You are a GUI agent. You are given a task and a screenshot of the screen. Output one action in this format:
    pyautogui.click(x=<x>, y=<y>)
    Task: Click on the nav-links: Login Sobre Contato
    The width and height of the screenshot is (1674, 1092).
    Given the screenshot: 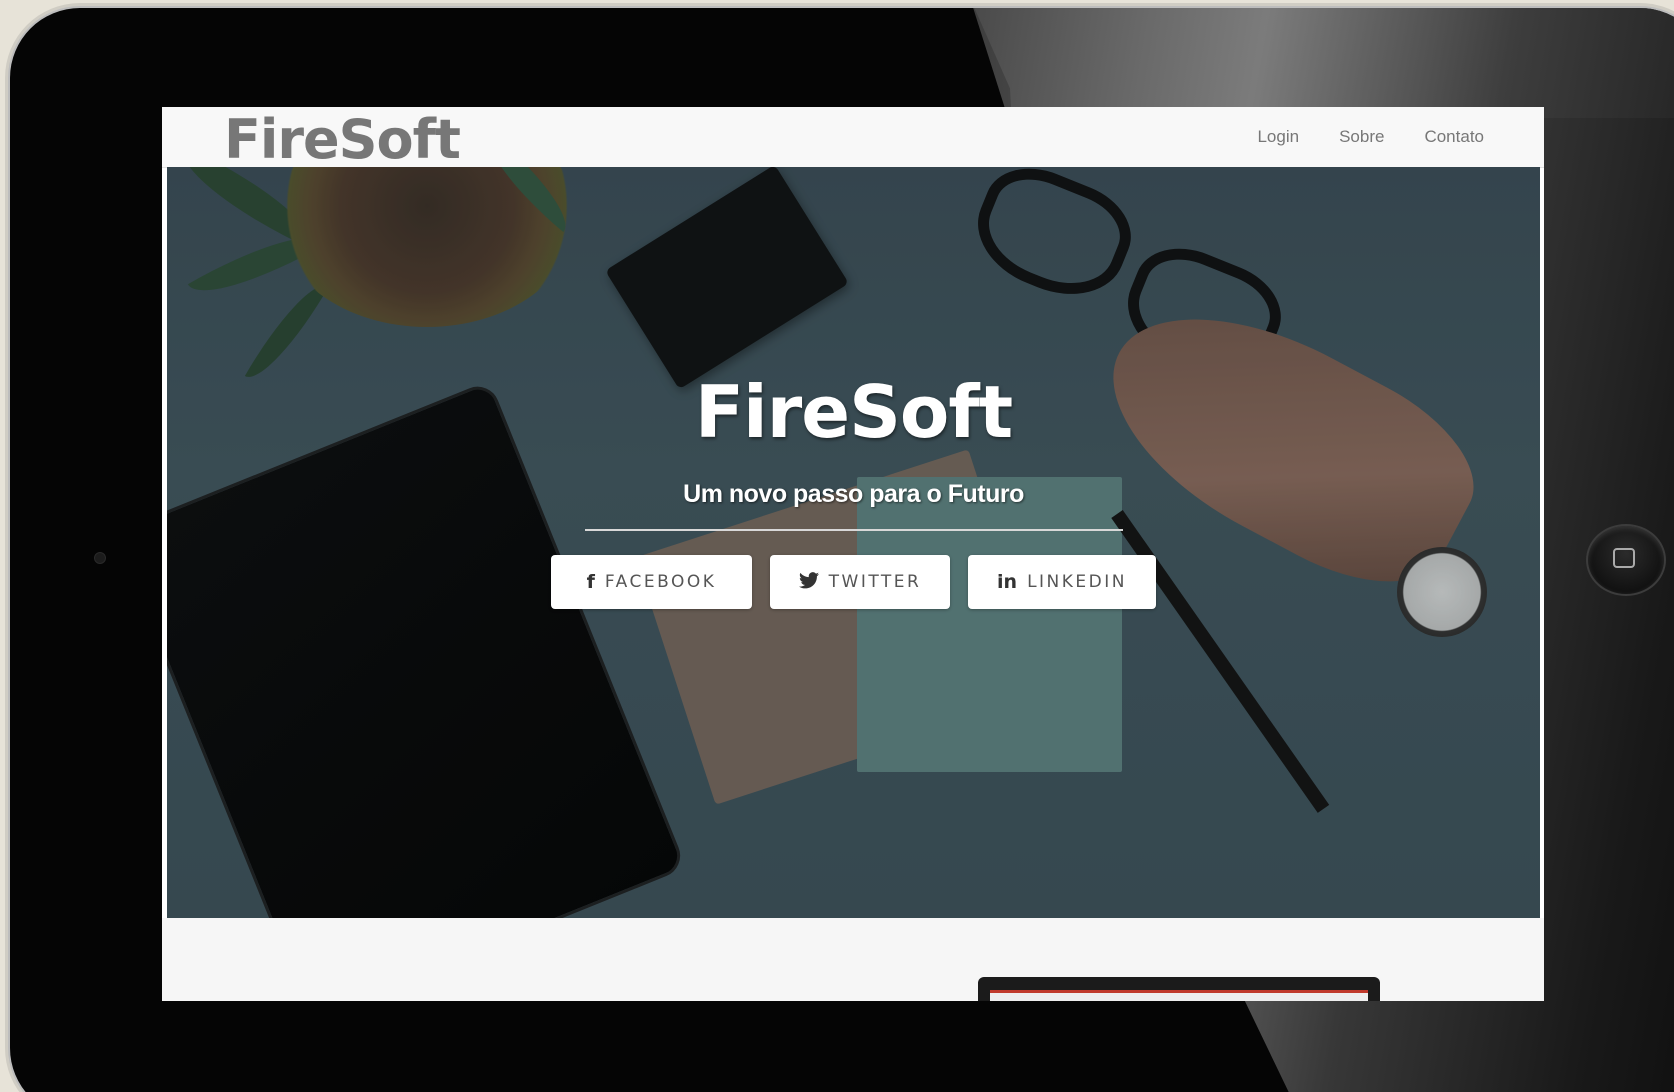 What is the action you would take?
    pyautogui.click(x=1370, y=137)
    